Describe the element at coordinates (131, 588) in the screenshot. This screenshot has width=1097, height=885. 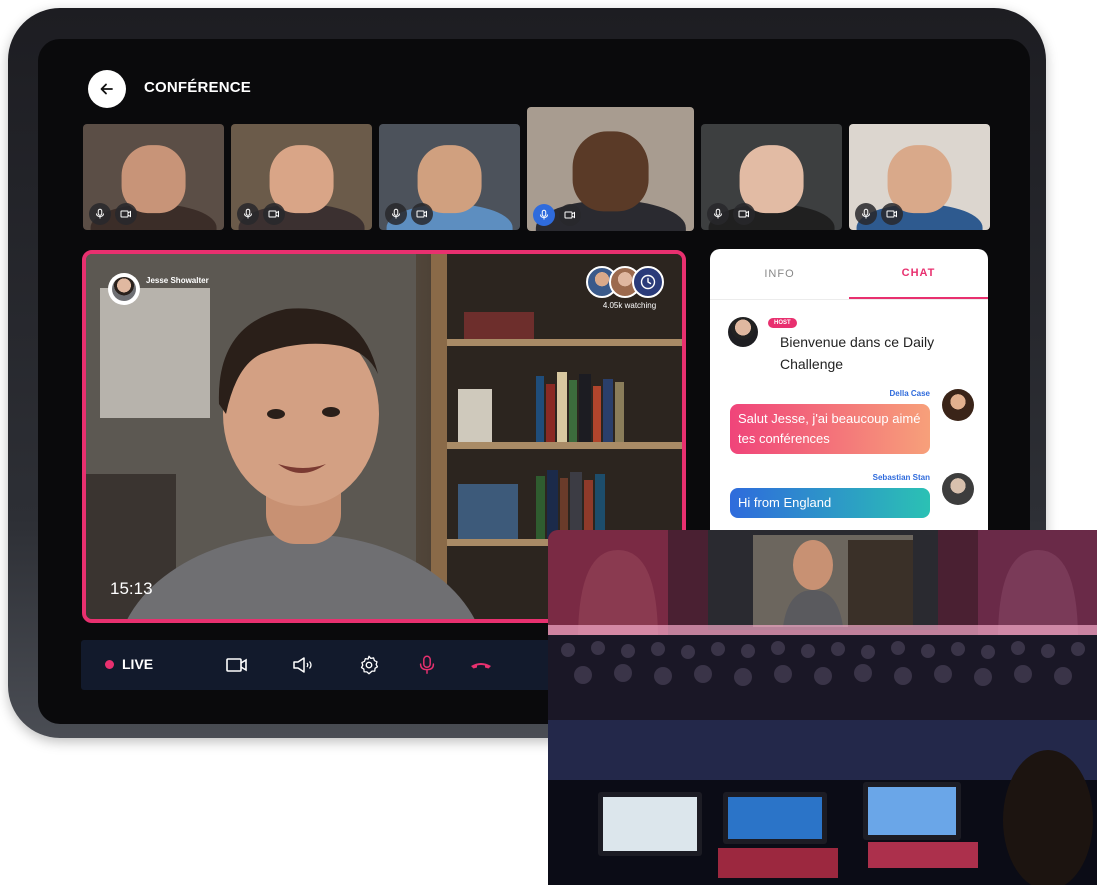
I see `video-timer: 15:13` at that location.